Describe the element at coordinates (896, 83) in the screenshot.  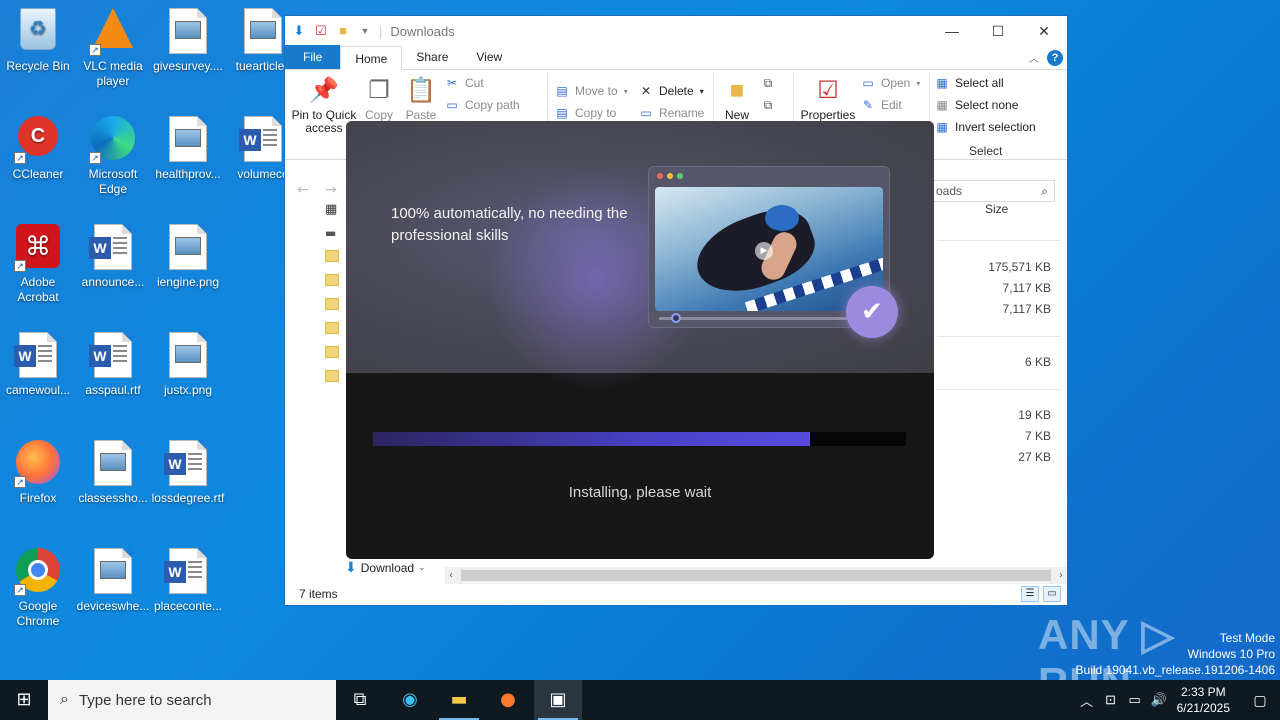
I see `open-label: Open` at that location.